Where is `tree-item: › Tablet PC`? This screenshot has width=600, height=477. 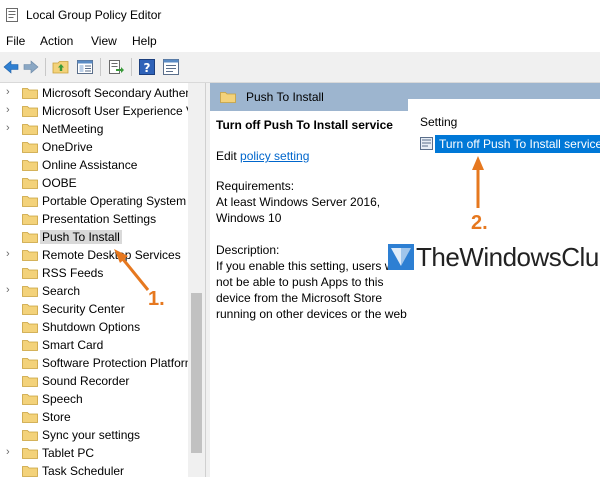
tree-item: › Tablet PC is located at coordinates (95, 453).